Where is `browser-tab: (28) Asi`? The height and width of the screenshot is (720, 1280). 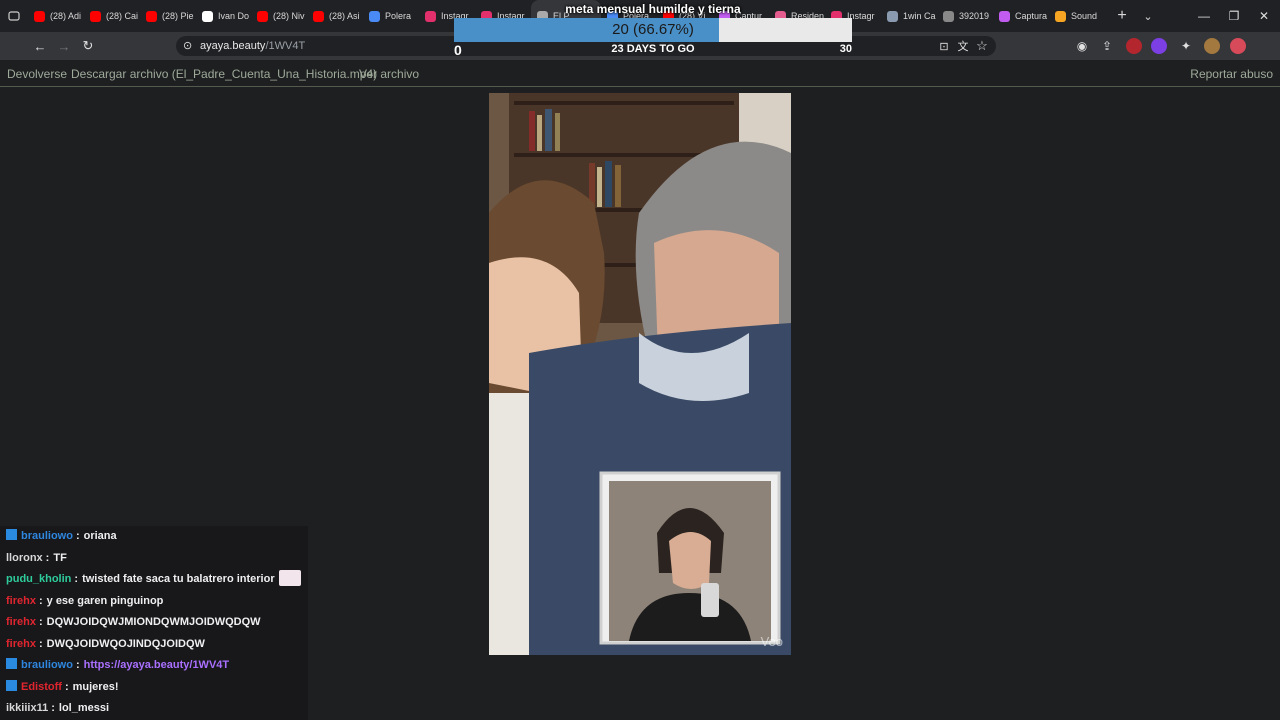
browser-tab: (28) Asi is located at coordinates (335, 16).